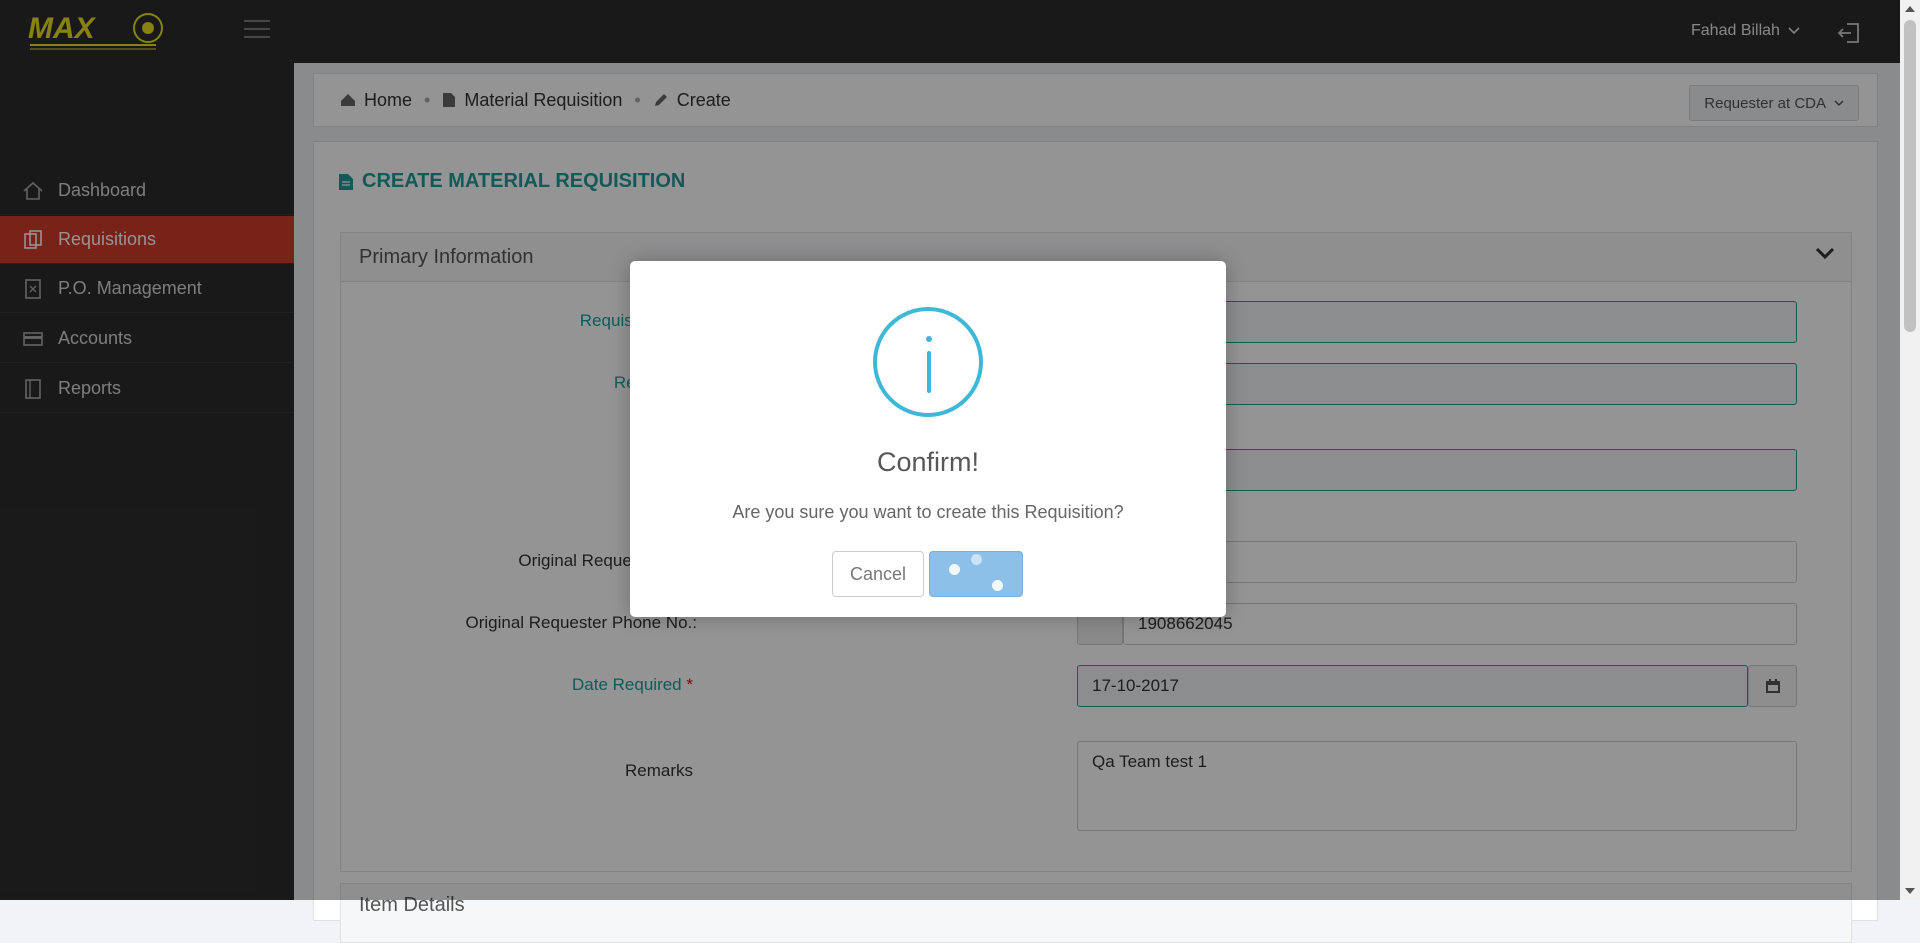 The image size is (1920, 943). I want to click on page-scrollbar, so click(1910, 450).